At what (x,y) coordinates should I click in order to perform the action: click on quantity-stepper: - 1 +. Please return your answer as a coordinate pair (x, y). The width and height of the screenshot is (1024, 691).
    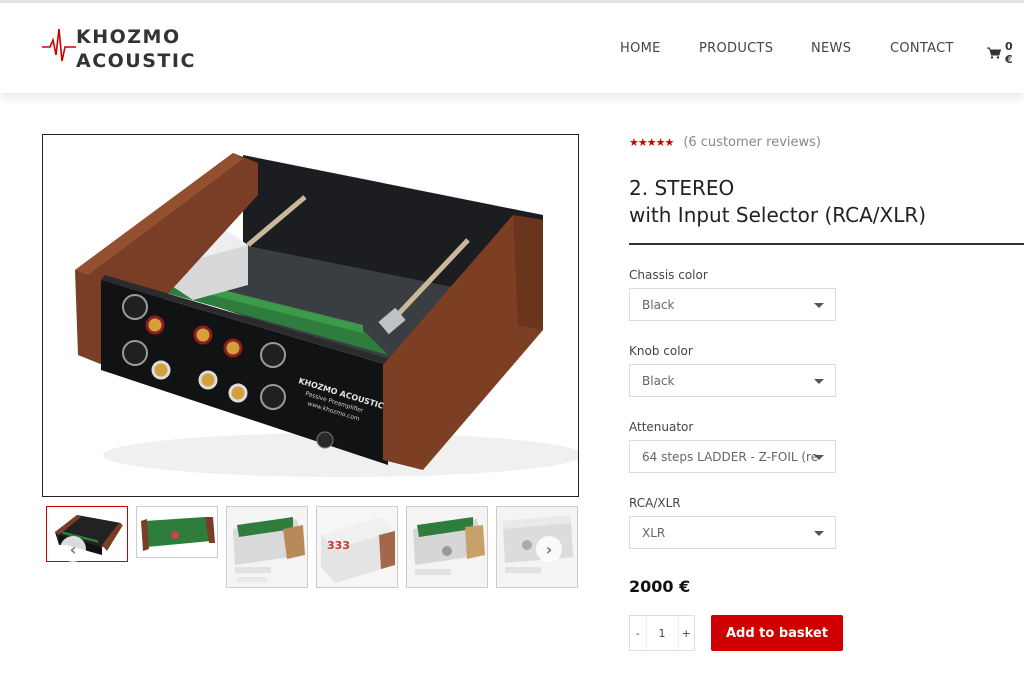
    Looking at the image, I should click on (662, 633).